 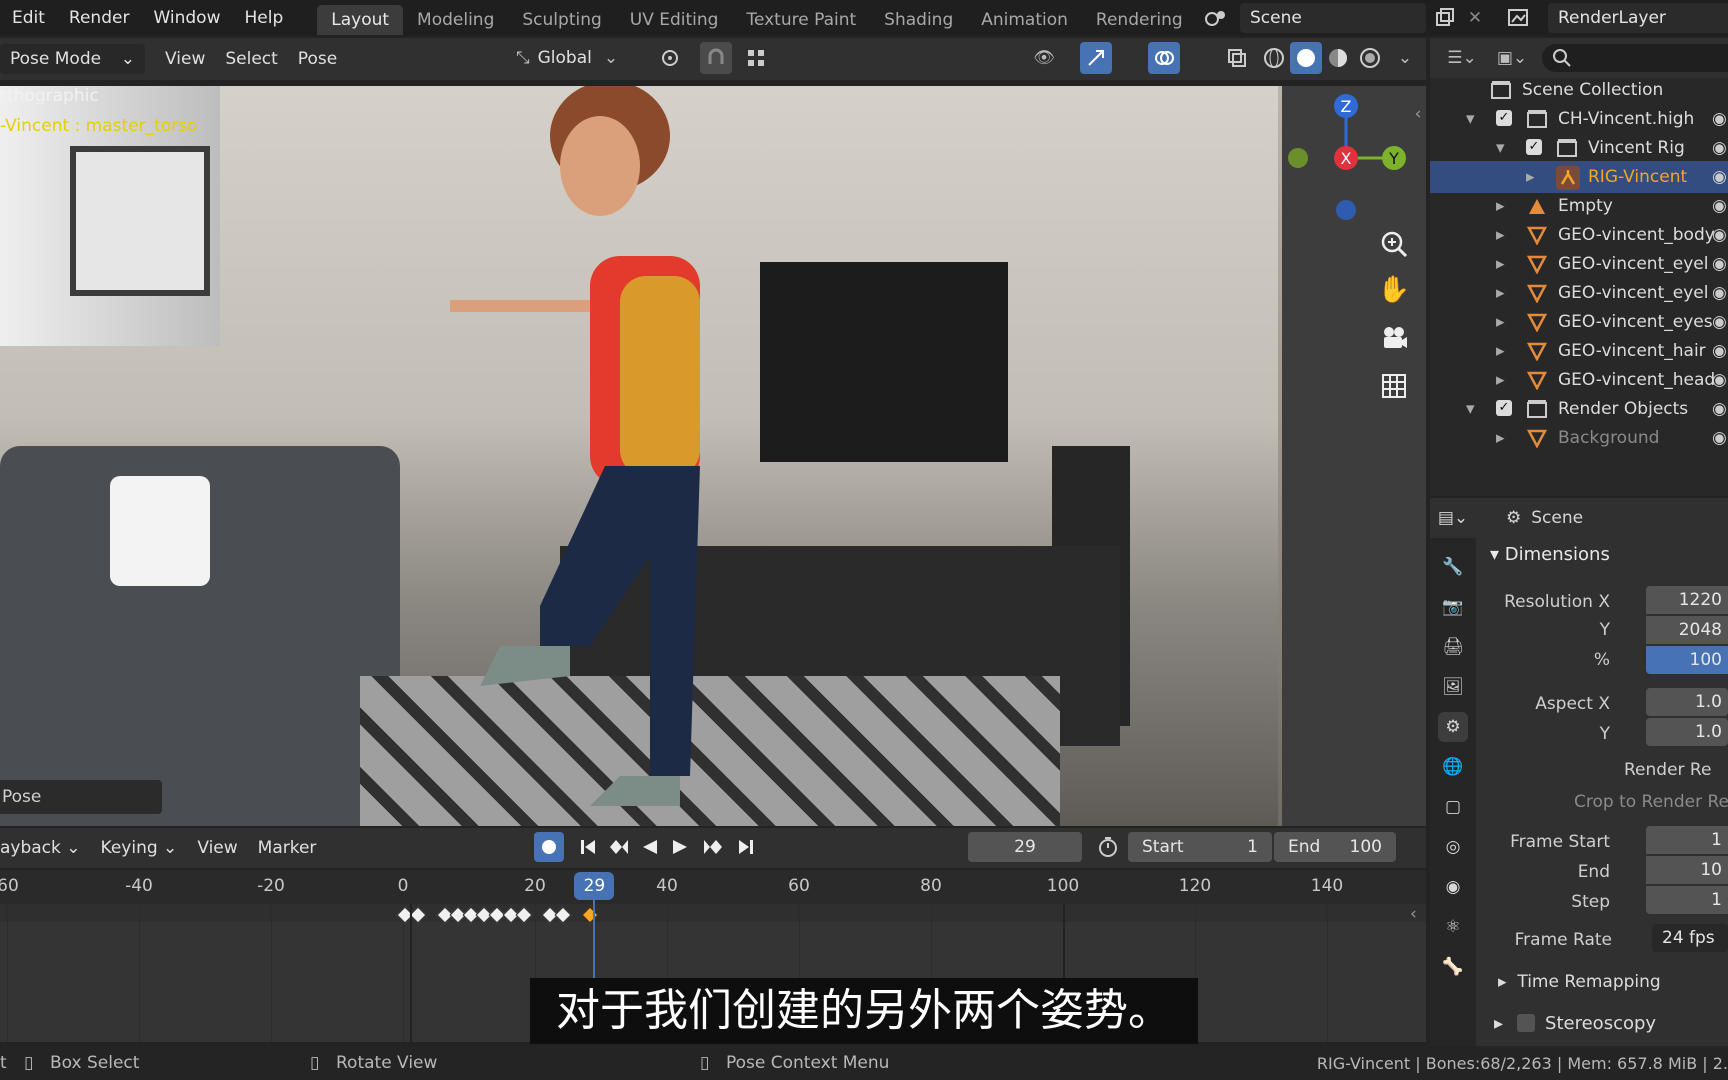 I want to click on menu-select: Select, so click(x=251, y=59).